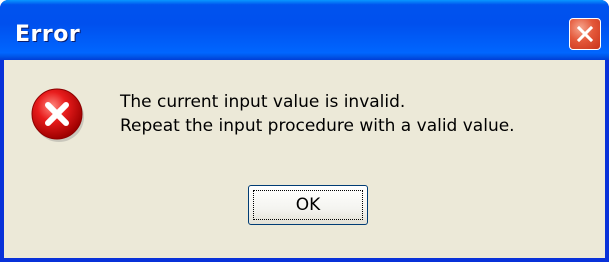 The width and height of the screenshot is (609, 262). I want to click on message-line-1: The current input value is invalid., so click(263, 102).